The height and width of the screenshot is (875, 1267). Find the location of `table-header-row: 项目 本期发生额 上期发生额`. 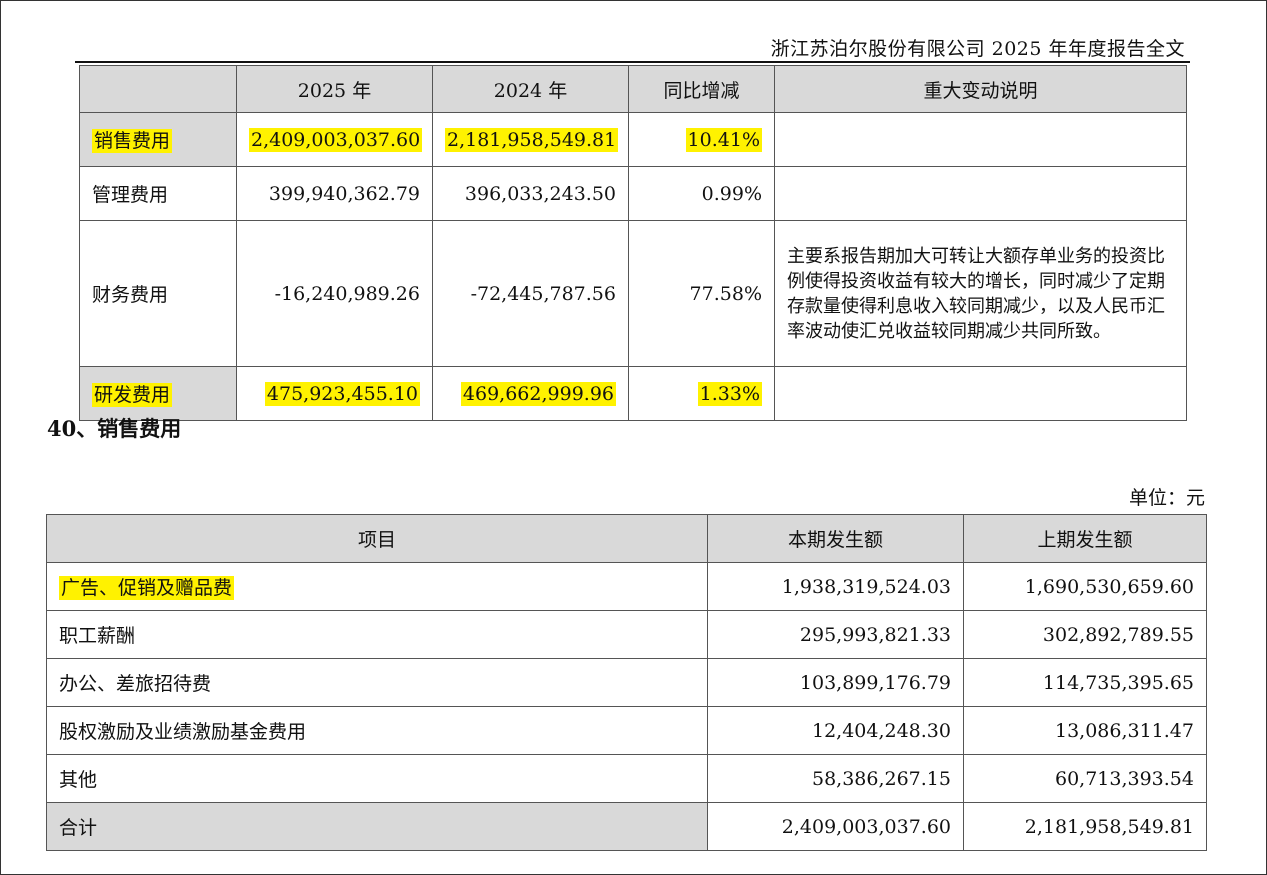

table-header-row: 项目 本期发生额 上期发生额 is located at coordinates (626, 538).